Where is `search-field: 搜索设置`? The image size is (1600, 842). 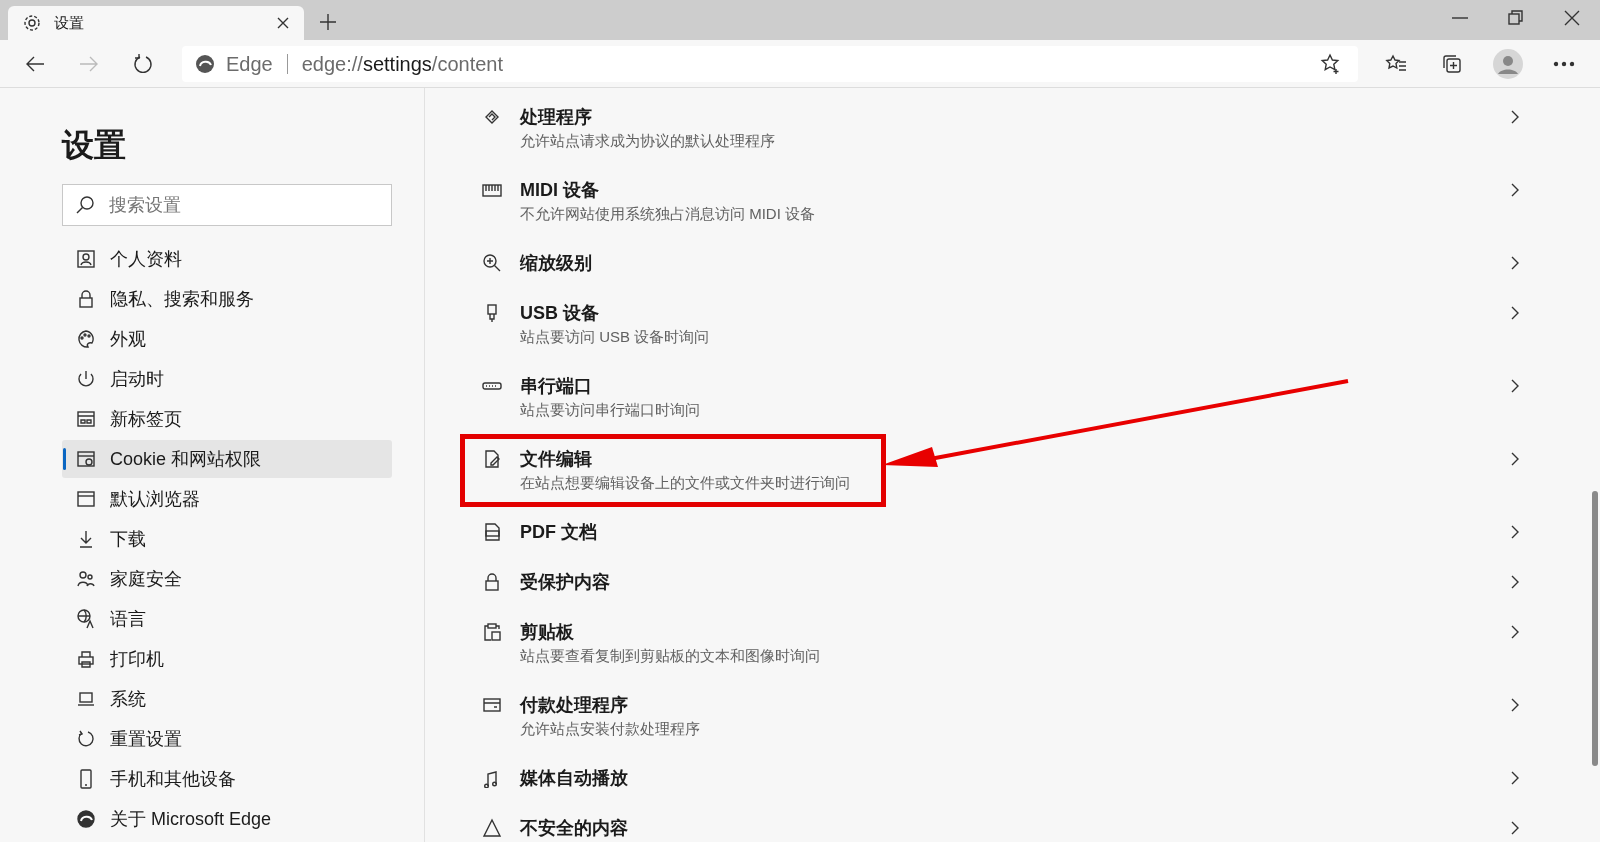 search-field: 搜索设置 is located at coordinates (227, 205).